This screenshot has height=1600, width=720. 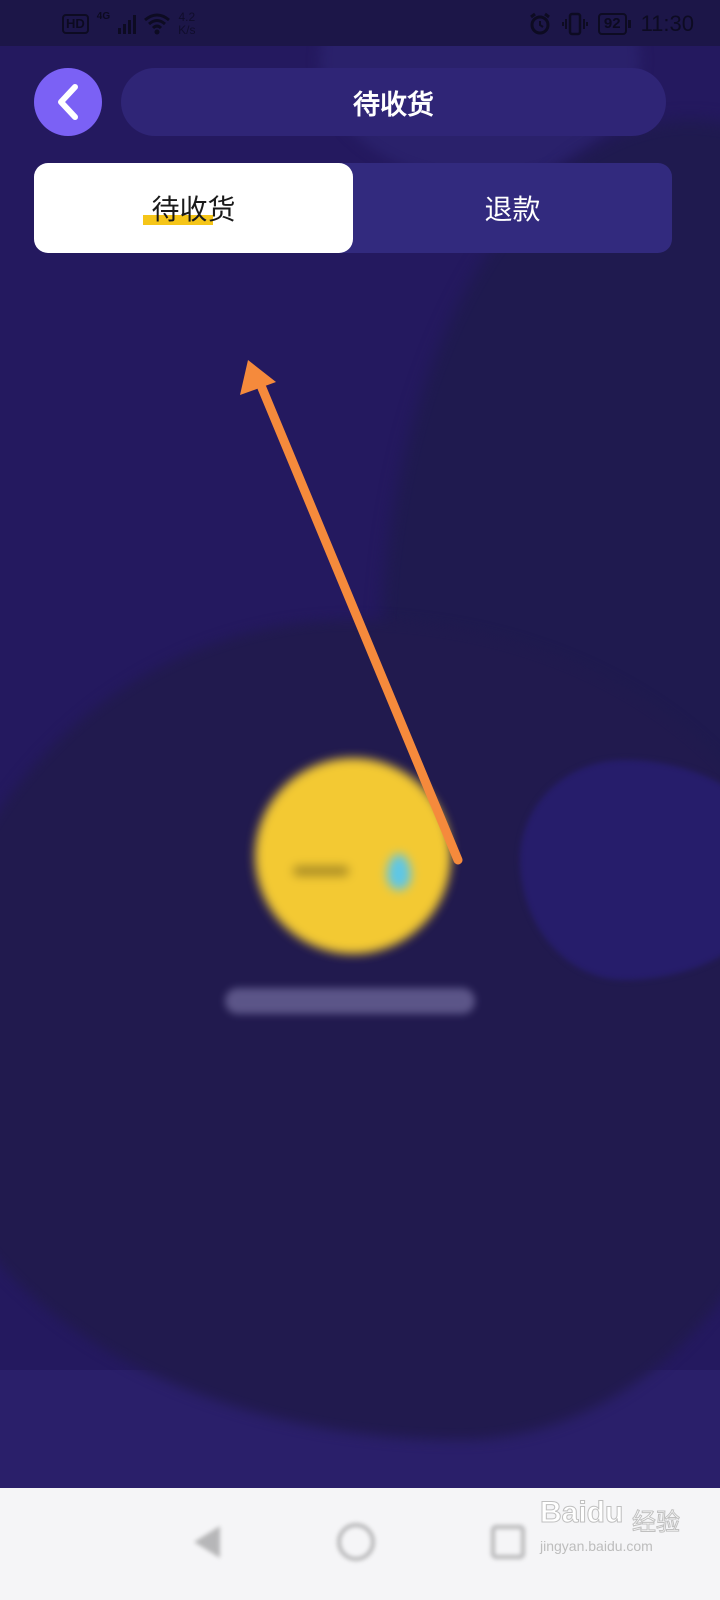 I want to click on nav-recent-icon, so click(x=508, y=1542).